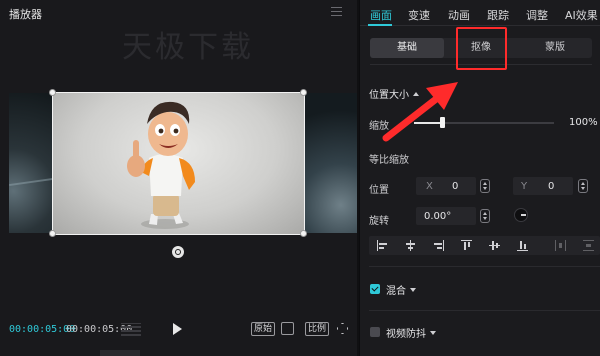 This screenshot has width=600, height=356. I want to click on expand-icon, so click(342, 328).